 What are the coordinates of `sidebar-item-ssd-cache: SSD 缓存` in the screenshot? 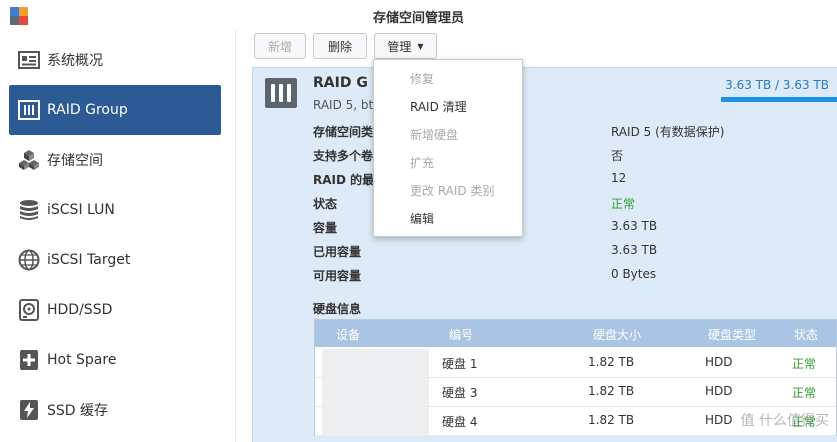 It's located at (115, 410).